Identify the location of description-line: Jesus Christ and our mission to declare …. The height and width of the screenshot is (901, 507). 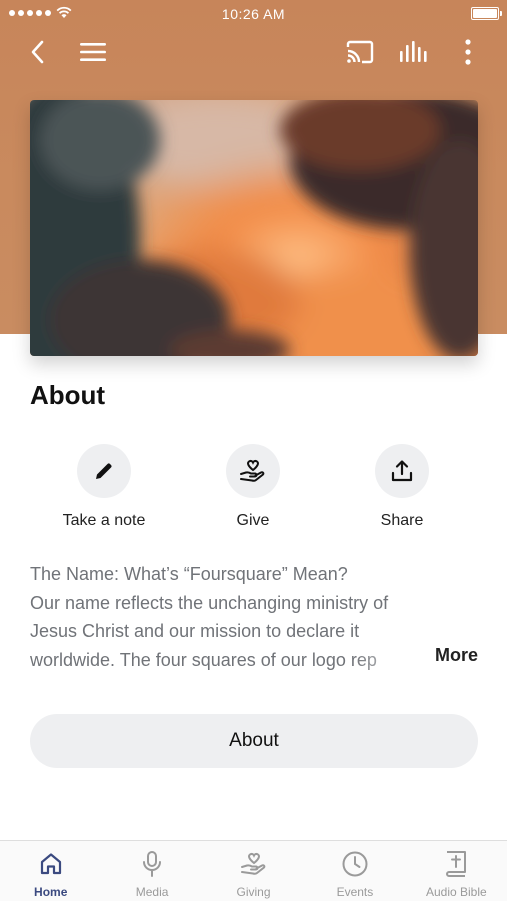
(195, 631).